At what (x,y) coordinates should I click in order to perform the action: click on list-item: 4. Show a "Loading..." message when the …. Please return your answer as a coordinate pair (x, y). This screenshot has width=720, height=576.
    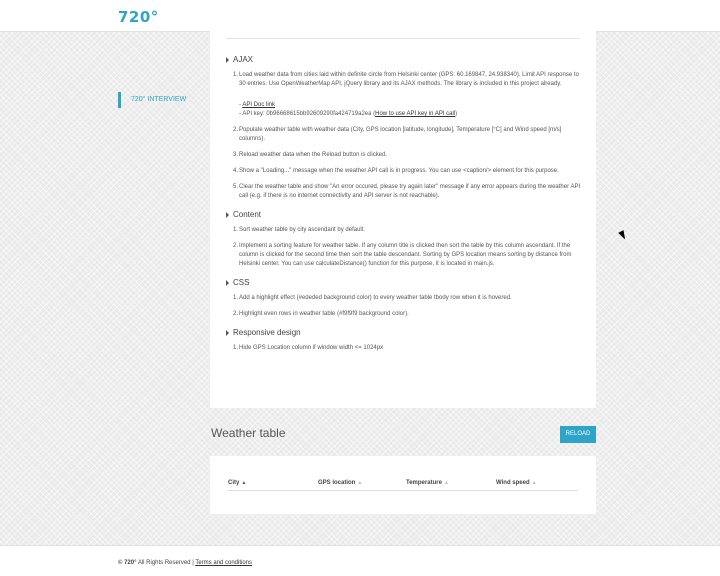
    Looking at the image, I should click on (396, 171).